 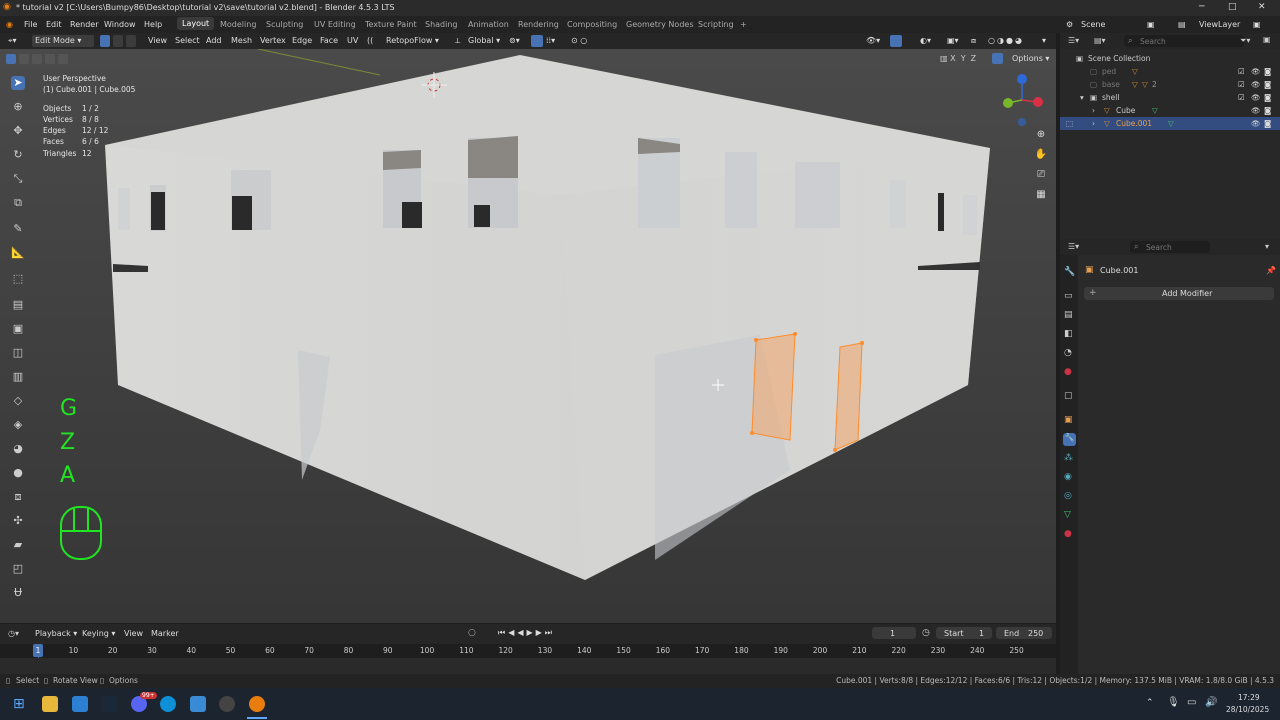 What do you see at coordinates (131, 41) in the screenshot?
I see `face-select-icon` at bounding box center [131, 41].